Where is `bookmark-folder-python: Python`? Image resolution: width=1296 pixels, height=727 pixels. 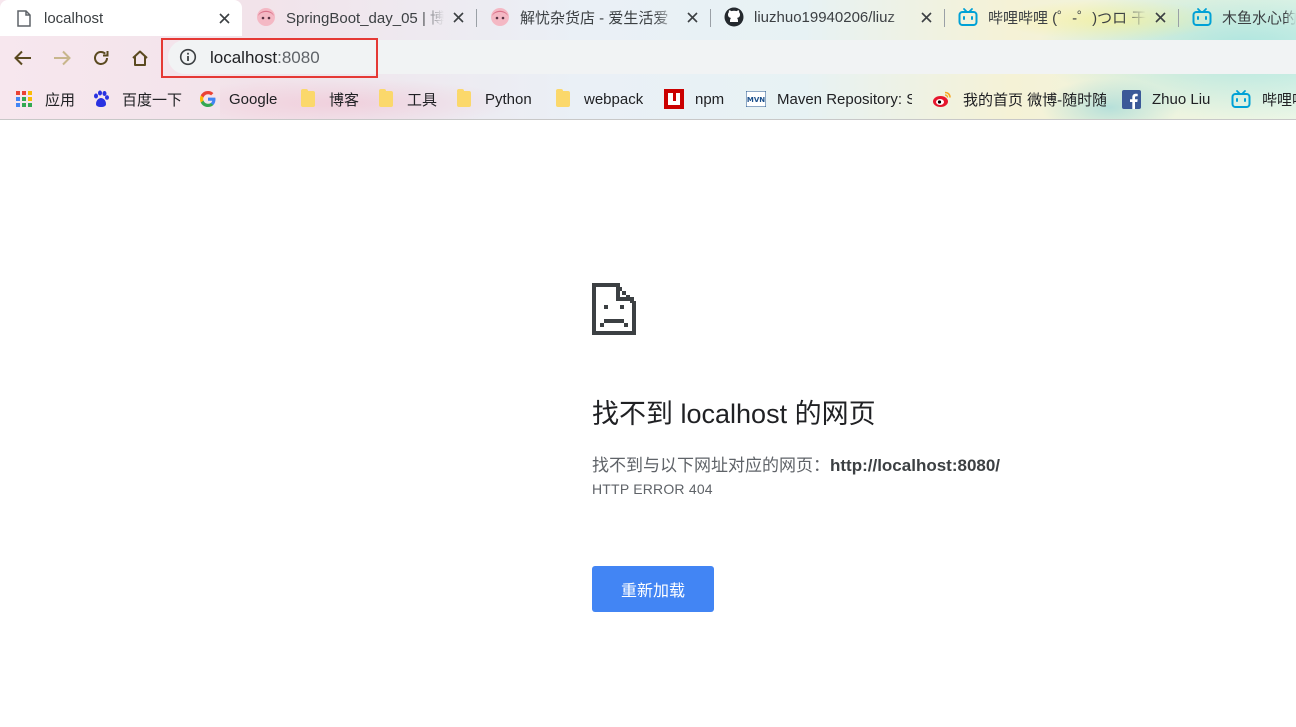 bookmark-folder-python: Python is located at coordinates (493, 99).